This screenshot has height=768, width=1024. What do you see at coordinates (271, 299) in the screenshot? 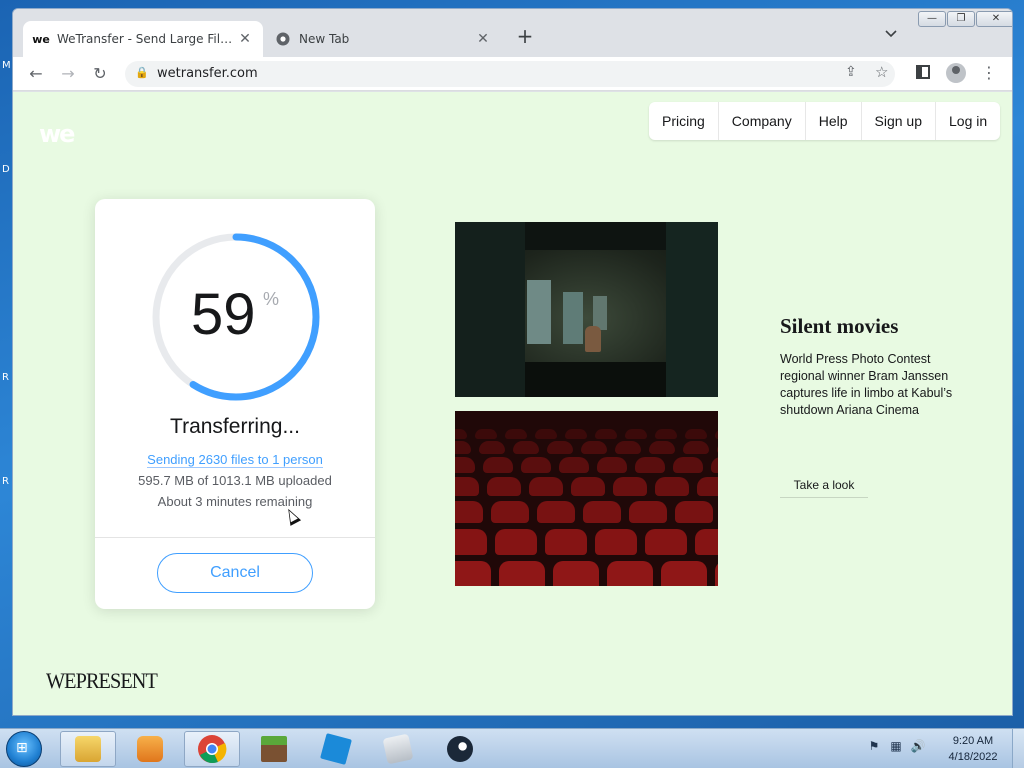
I see `progress-percent-sign: %` at bounding box center [271, 299].